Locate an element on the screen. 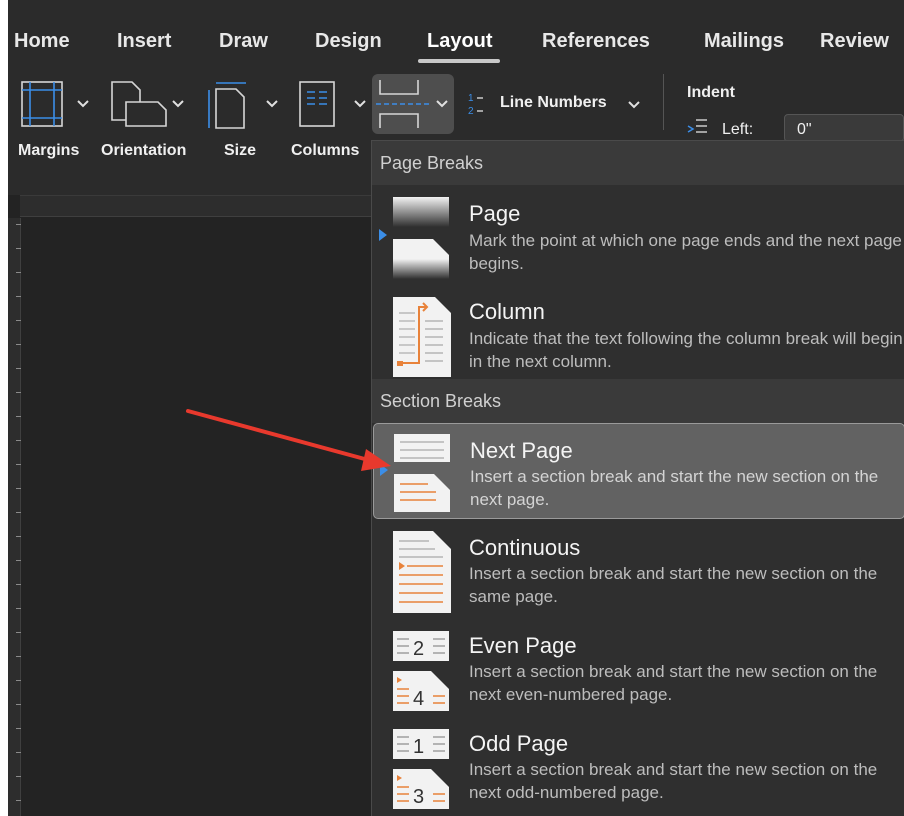 The image size is (904, 816). line-numbers-icon: 1 2 is located at coordinates (475, 104).